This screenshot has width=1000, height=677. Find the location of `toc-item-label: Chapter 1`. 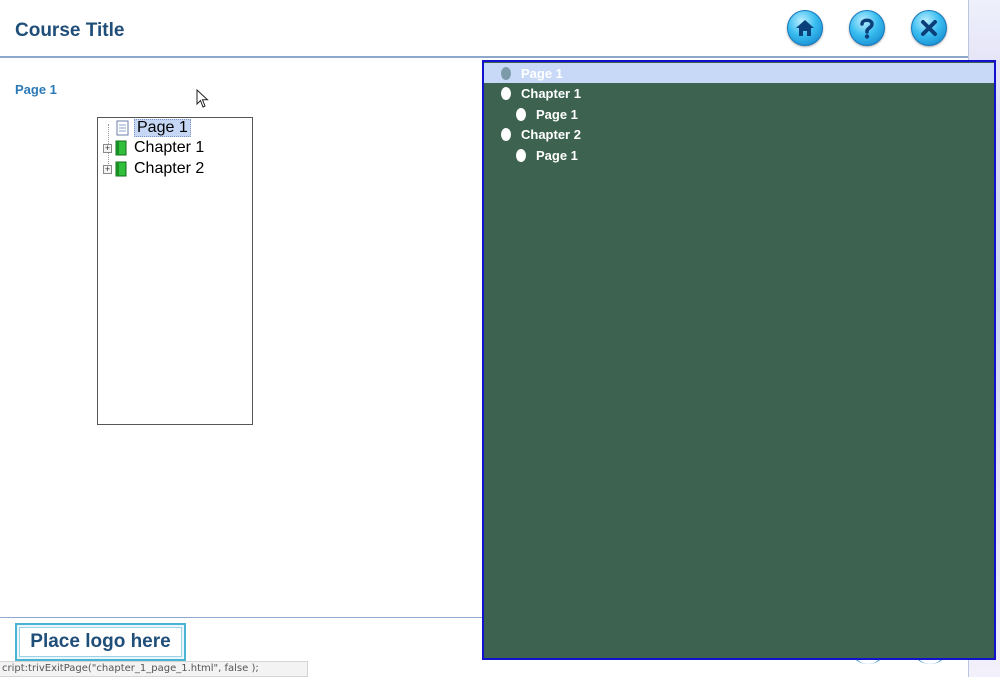

toc-item-label: Chapter 1 is located at coordinates (551, 93).